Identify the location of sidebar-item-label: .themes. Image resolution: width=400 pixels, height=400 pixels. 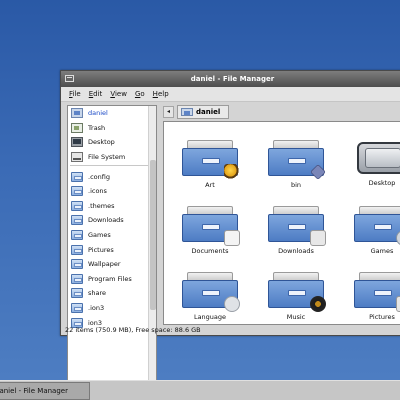
(101, 205).